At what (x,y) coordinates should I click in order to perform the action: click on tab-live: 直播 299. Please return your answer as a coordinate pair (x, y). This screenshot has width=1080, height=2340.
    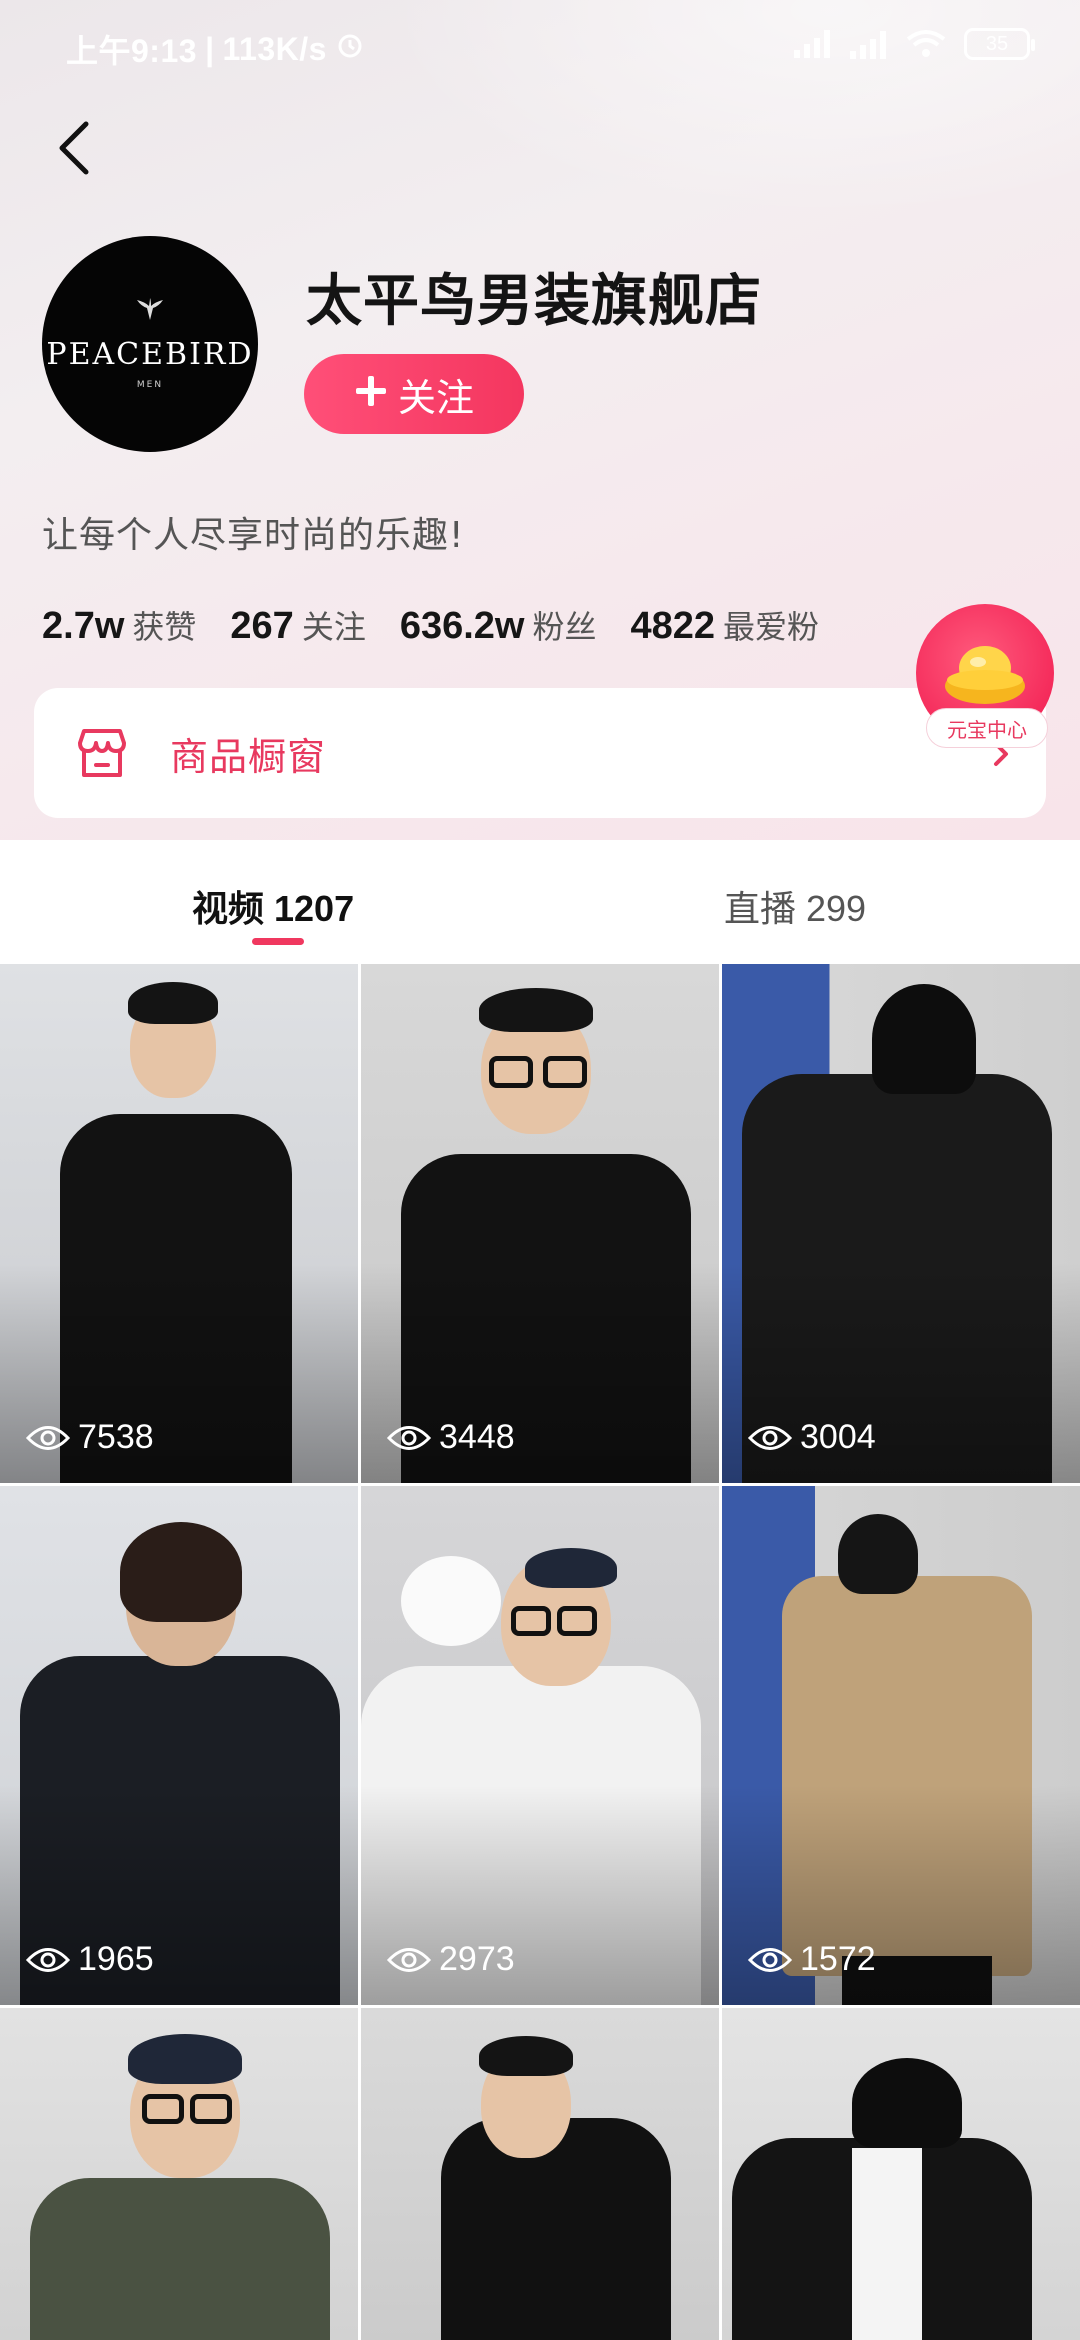
    Looking at the image, I should click on (795, 906).